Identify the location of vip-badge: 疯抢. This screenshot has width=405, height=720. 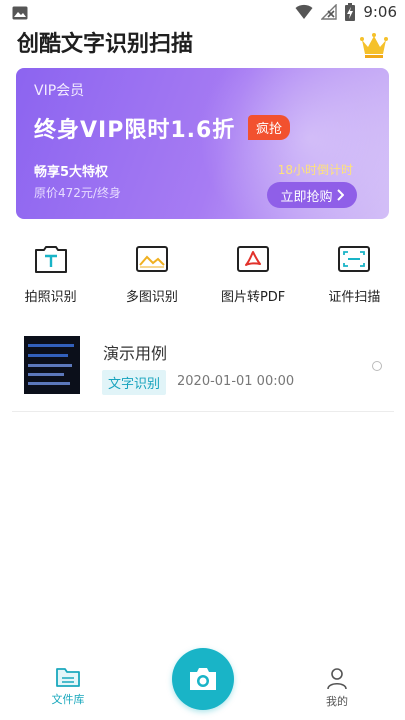
(269, 127).